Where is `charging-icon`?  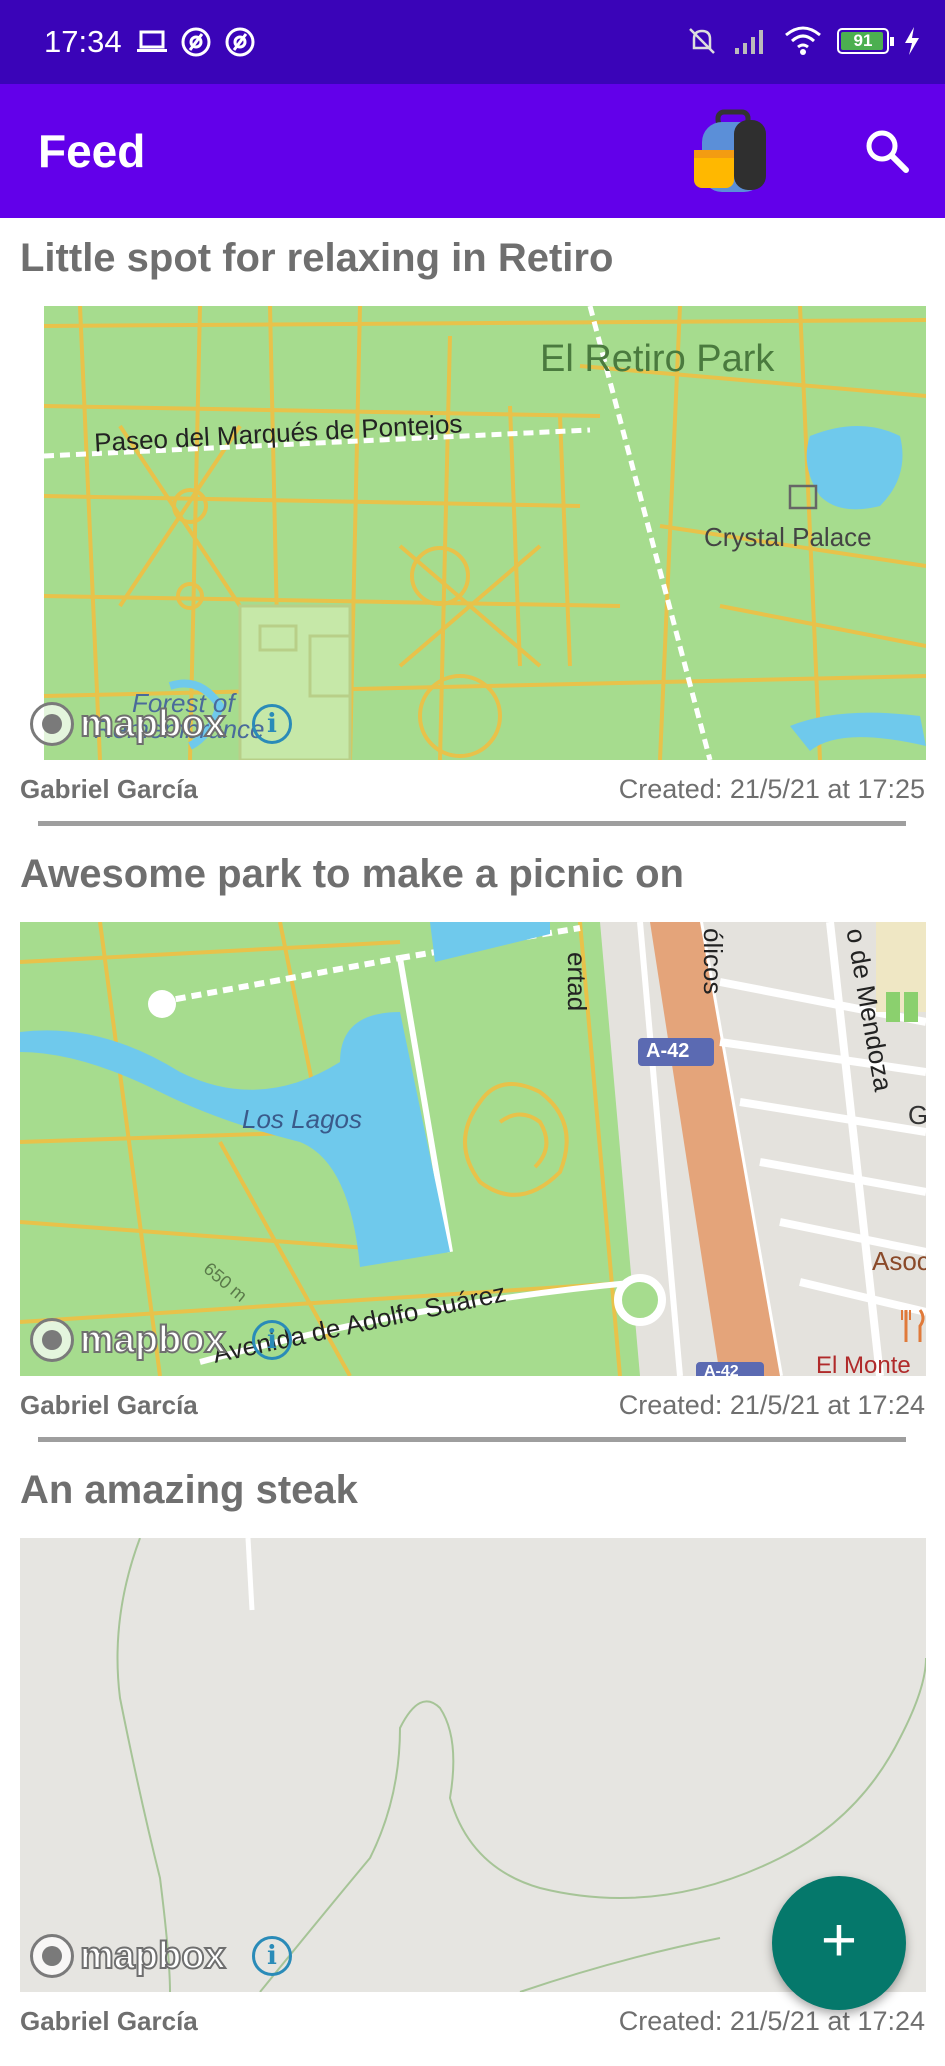
charging-icon is located at coordinates (912, 41).